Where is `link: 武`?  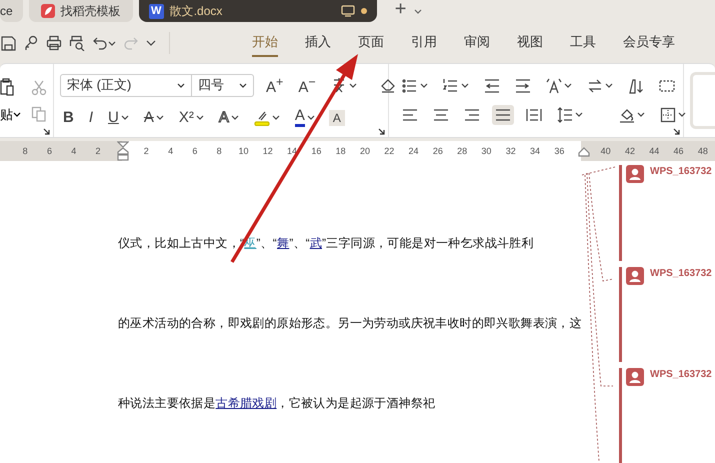 link: 武 is located at coordinates (316, 243).